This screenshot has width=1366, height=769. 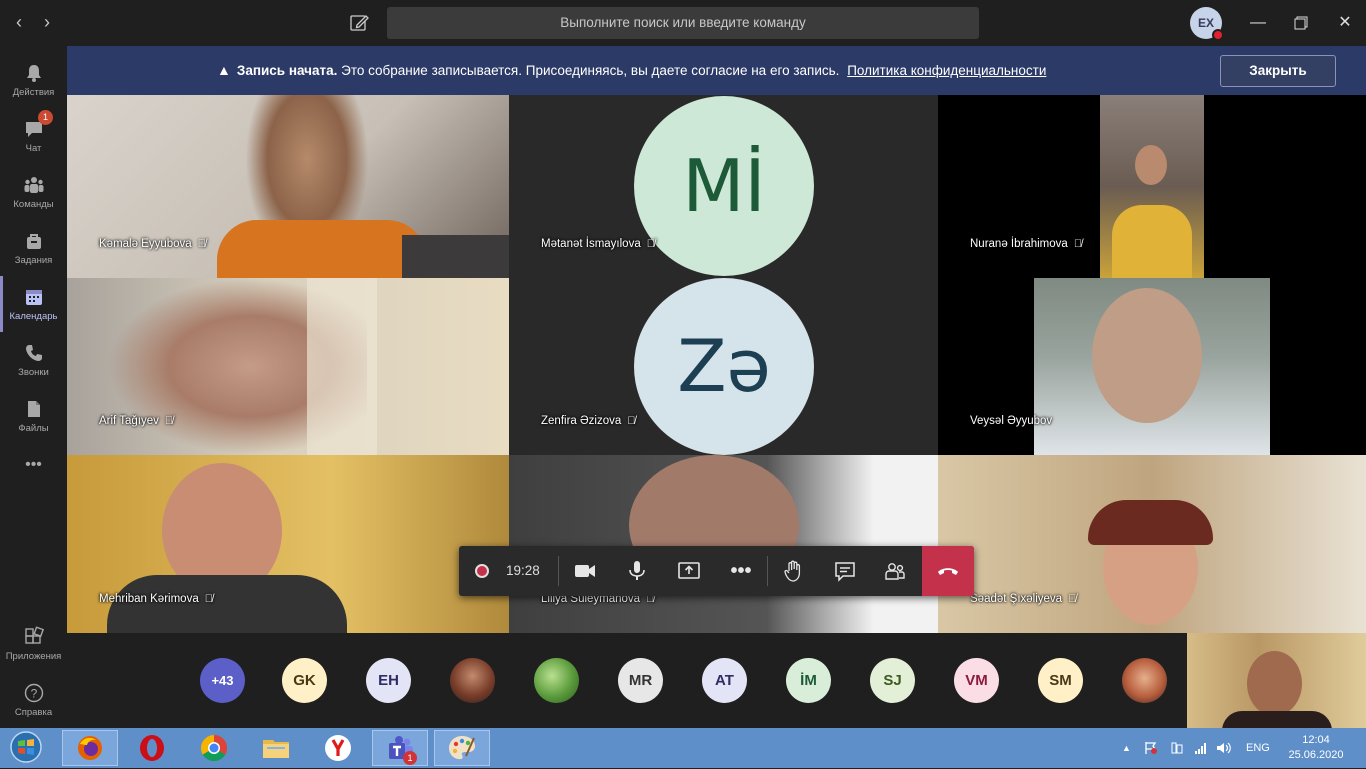 What do you see at coordinates (683, 23) in the screenshot?
I see `search-input: Выполните поиск или введите команду` at bounding box center [683, 23].